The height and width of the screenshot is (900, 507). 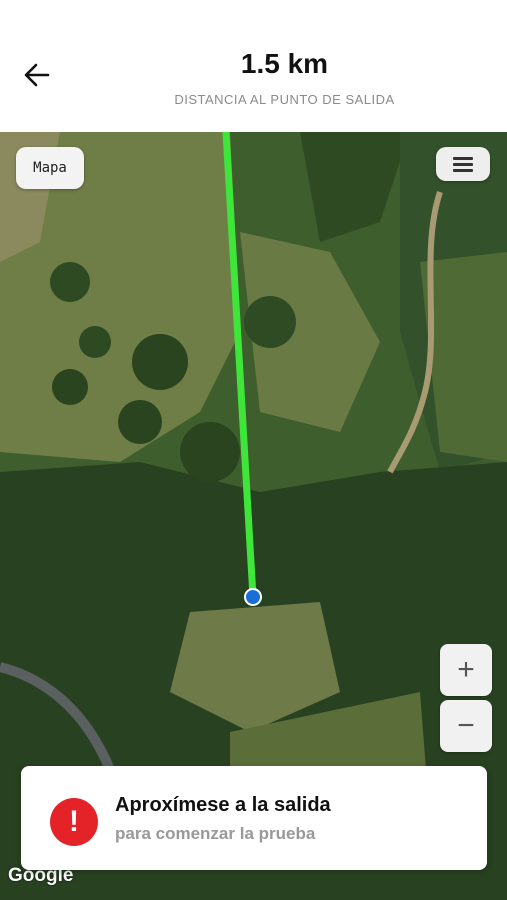 I want to click on zoom-out-button: −, so click(x=466, y=726).